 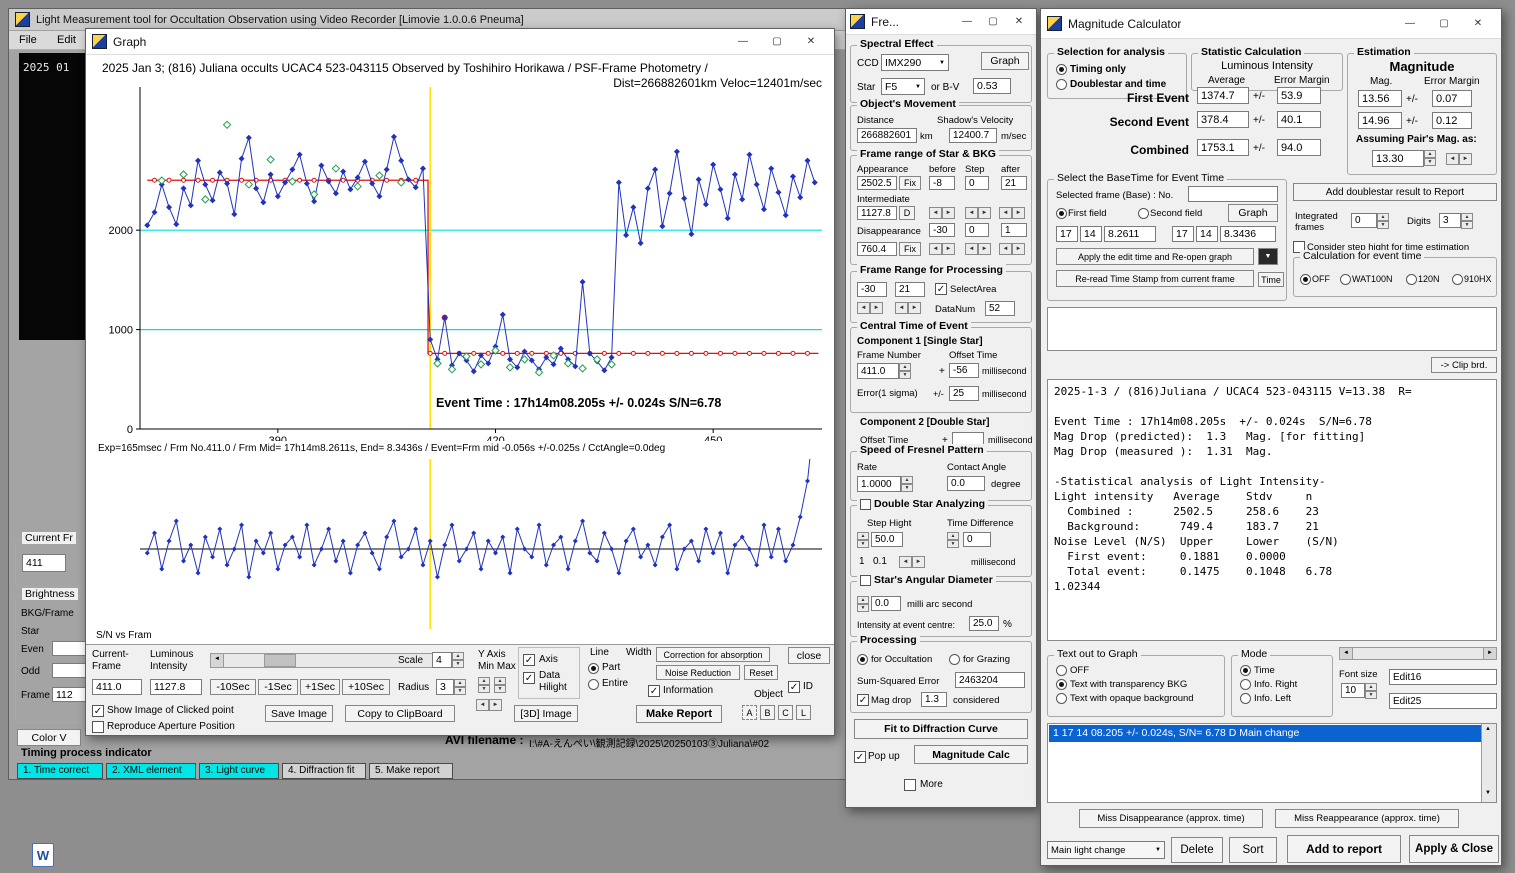 What do you see at coordinates (1061, 69) in the screenshot?
I see `timing-only-radio` at bounding box center [1061, 69].